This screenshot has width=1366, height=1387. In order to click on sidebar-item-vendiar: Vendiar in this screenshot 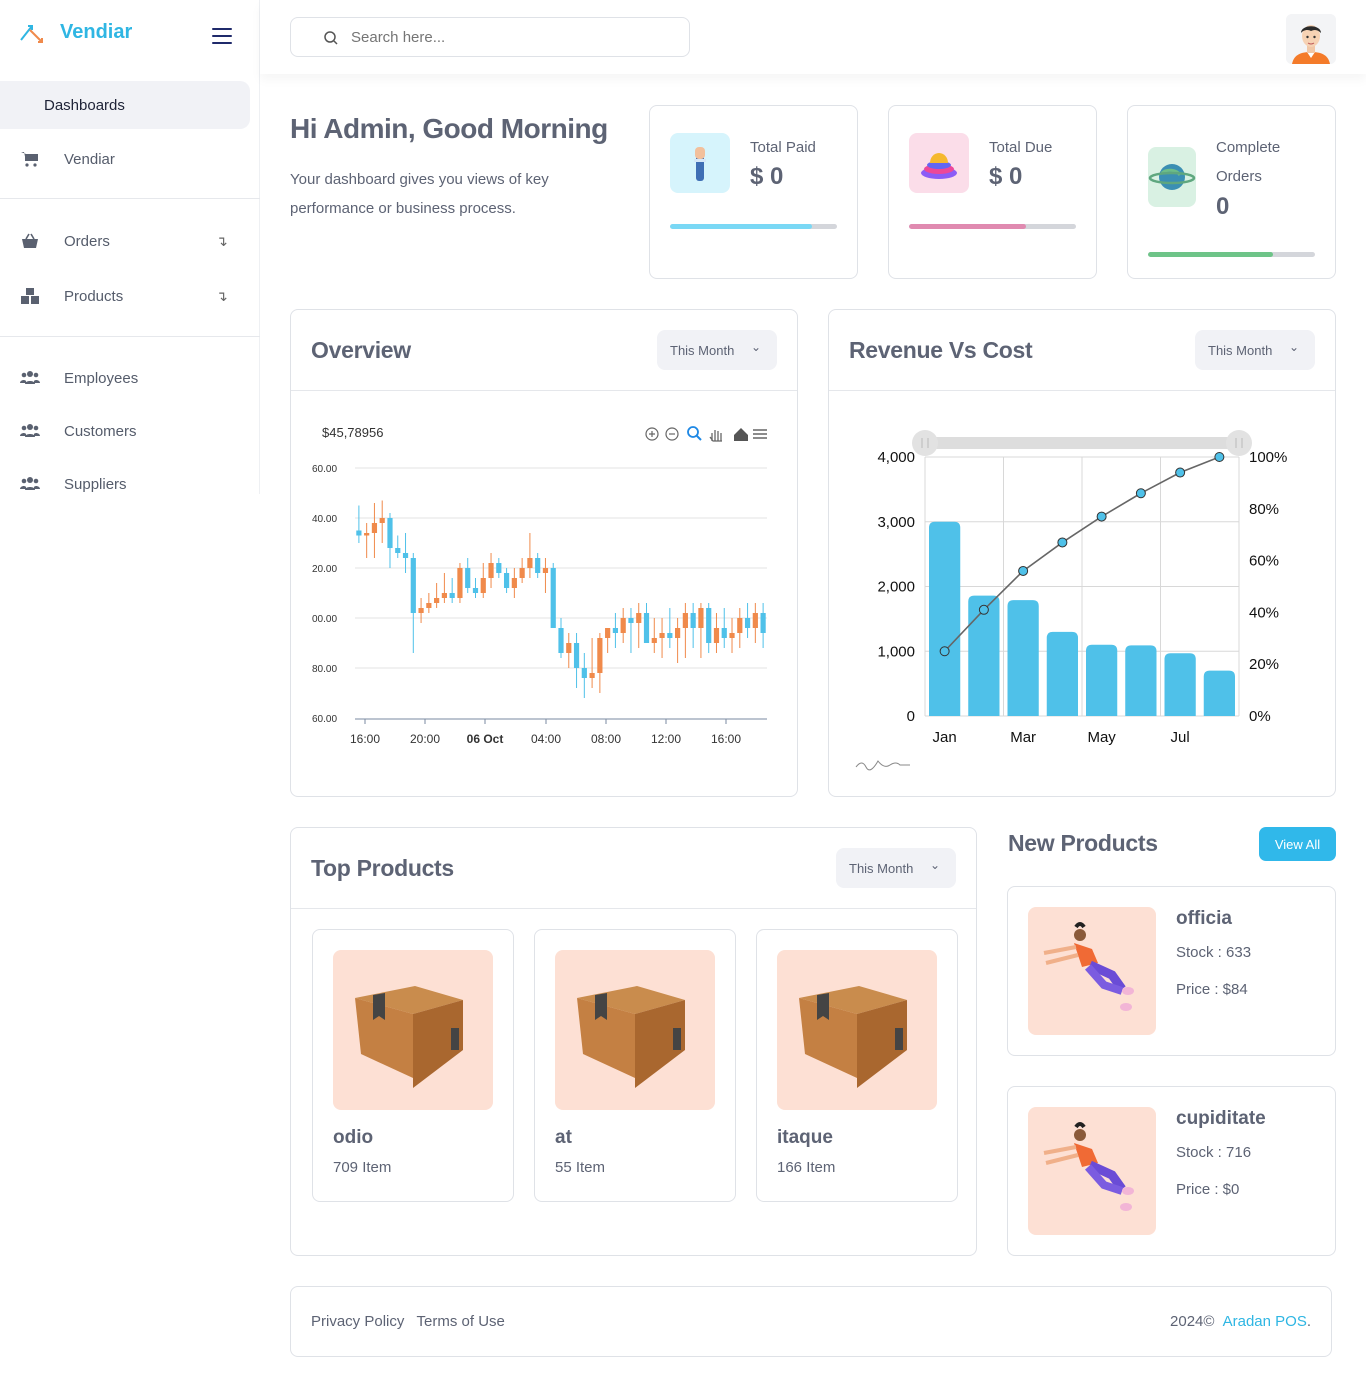, I will do `click(125, 159)`.